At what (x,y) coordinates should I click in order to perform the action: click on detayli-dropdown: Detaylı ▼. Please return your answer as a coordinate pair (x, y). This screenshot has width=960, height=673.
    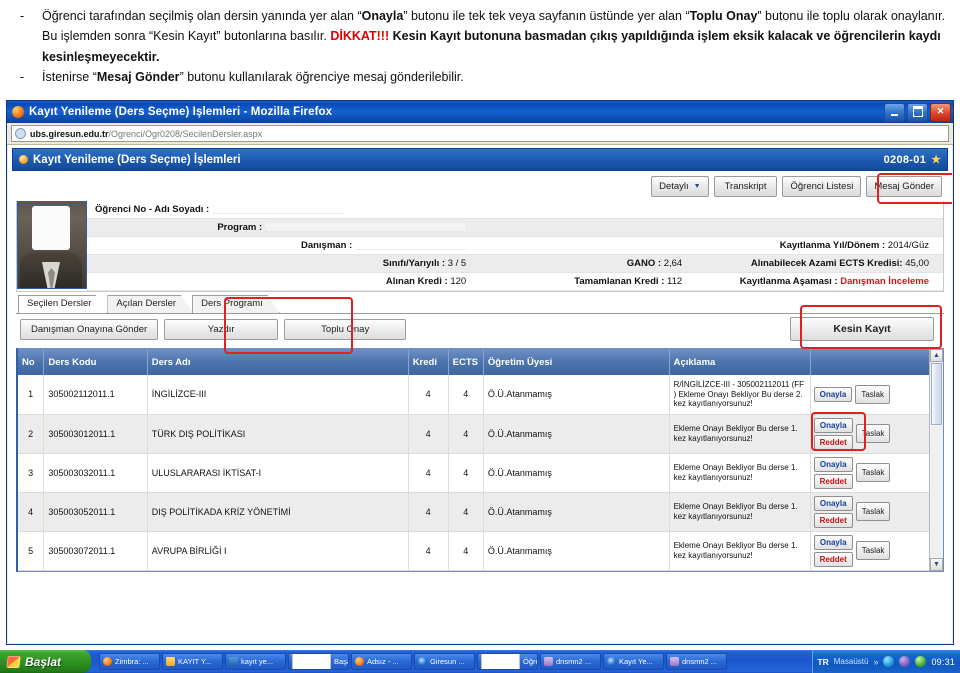
    Looking at the image, I should click on (680, 186).